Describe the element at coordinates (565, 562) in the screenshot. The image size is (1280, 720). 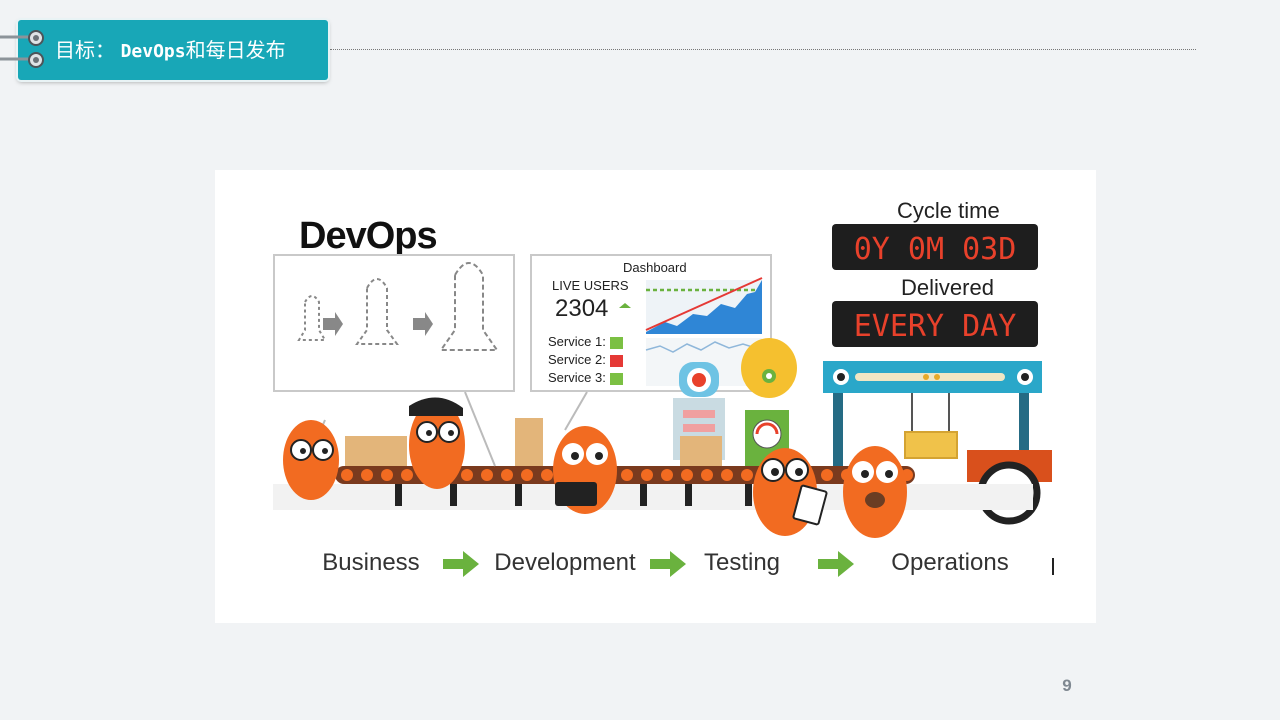
I see `stage-development: Development` at that location.